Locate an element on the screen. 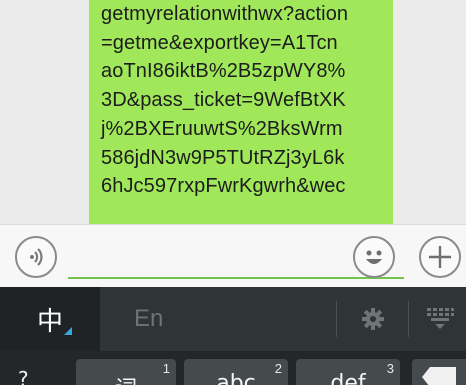 This screenshot has width=466, height=385. backspace-icon is located at coordinates (439, 376).